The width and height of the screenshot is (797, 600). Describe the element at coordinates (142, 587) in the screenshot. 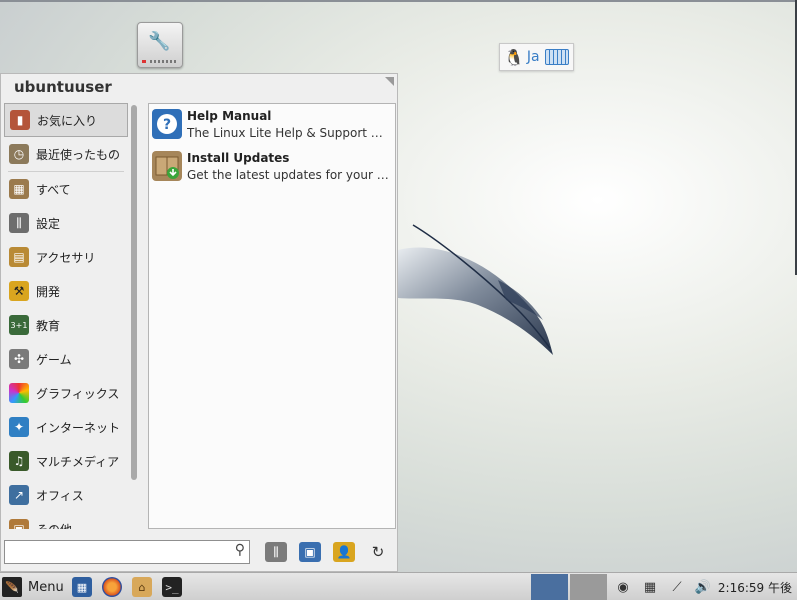

I see `home-folder-launcher-icon: ⌂` at that location.